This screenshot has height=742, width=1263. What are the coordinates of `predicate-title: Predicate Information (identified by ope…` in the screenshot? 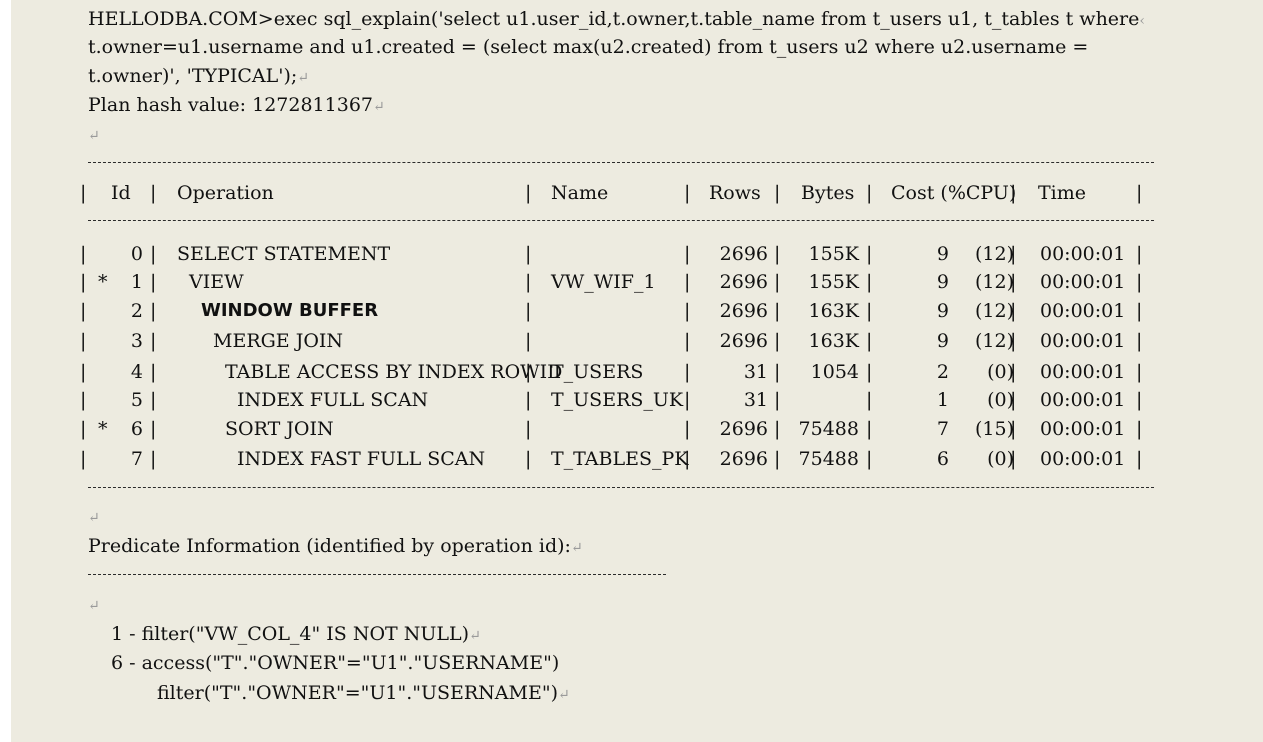 It's located at (335, 546).